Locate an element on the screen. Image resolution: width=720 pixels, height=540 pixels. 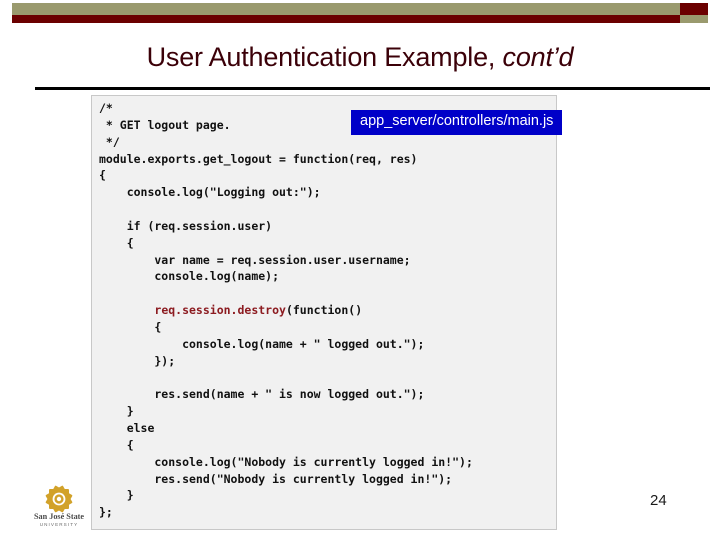
top-bar-maroon-band is located at coordinates (346, 19).